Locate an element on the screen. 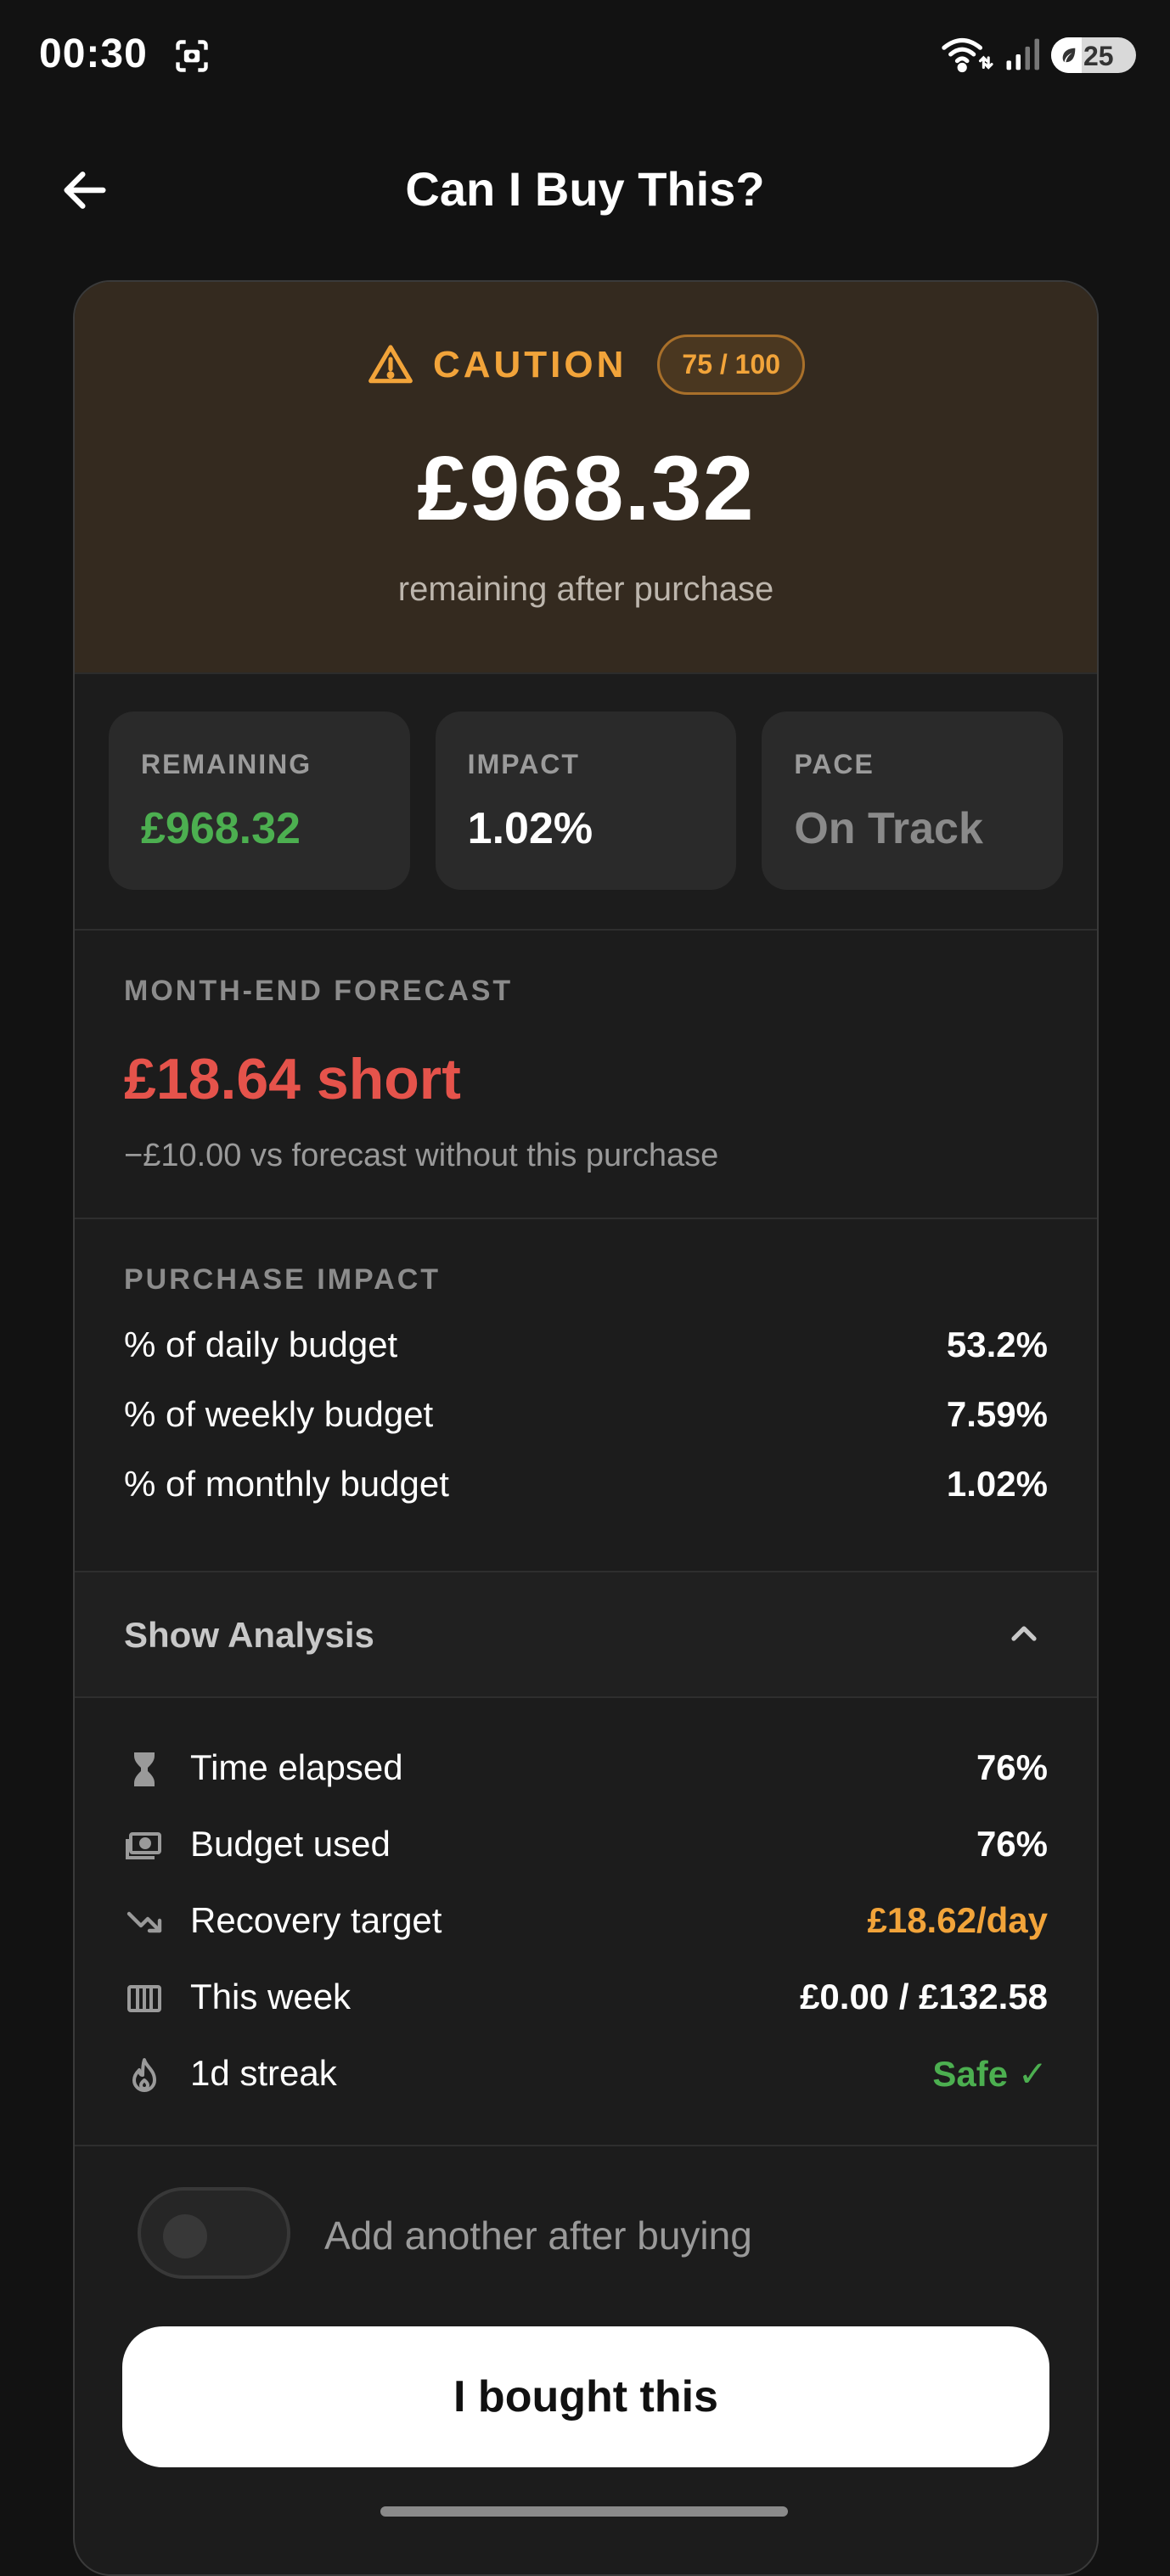 The width and height of the screenshot is (1170, 2576). metric-row-this-week: This week £0.00 / £132.58 is located at coordinates (586, 1998).